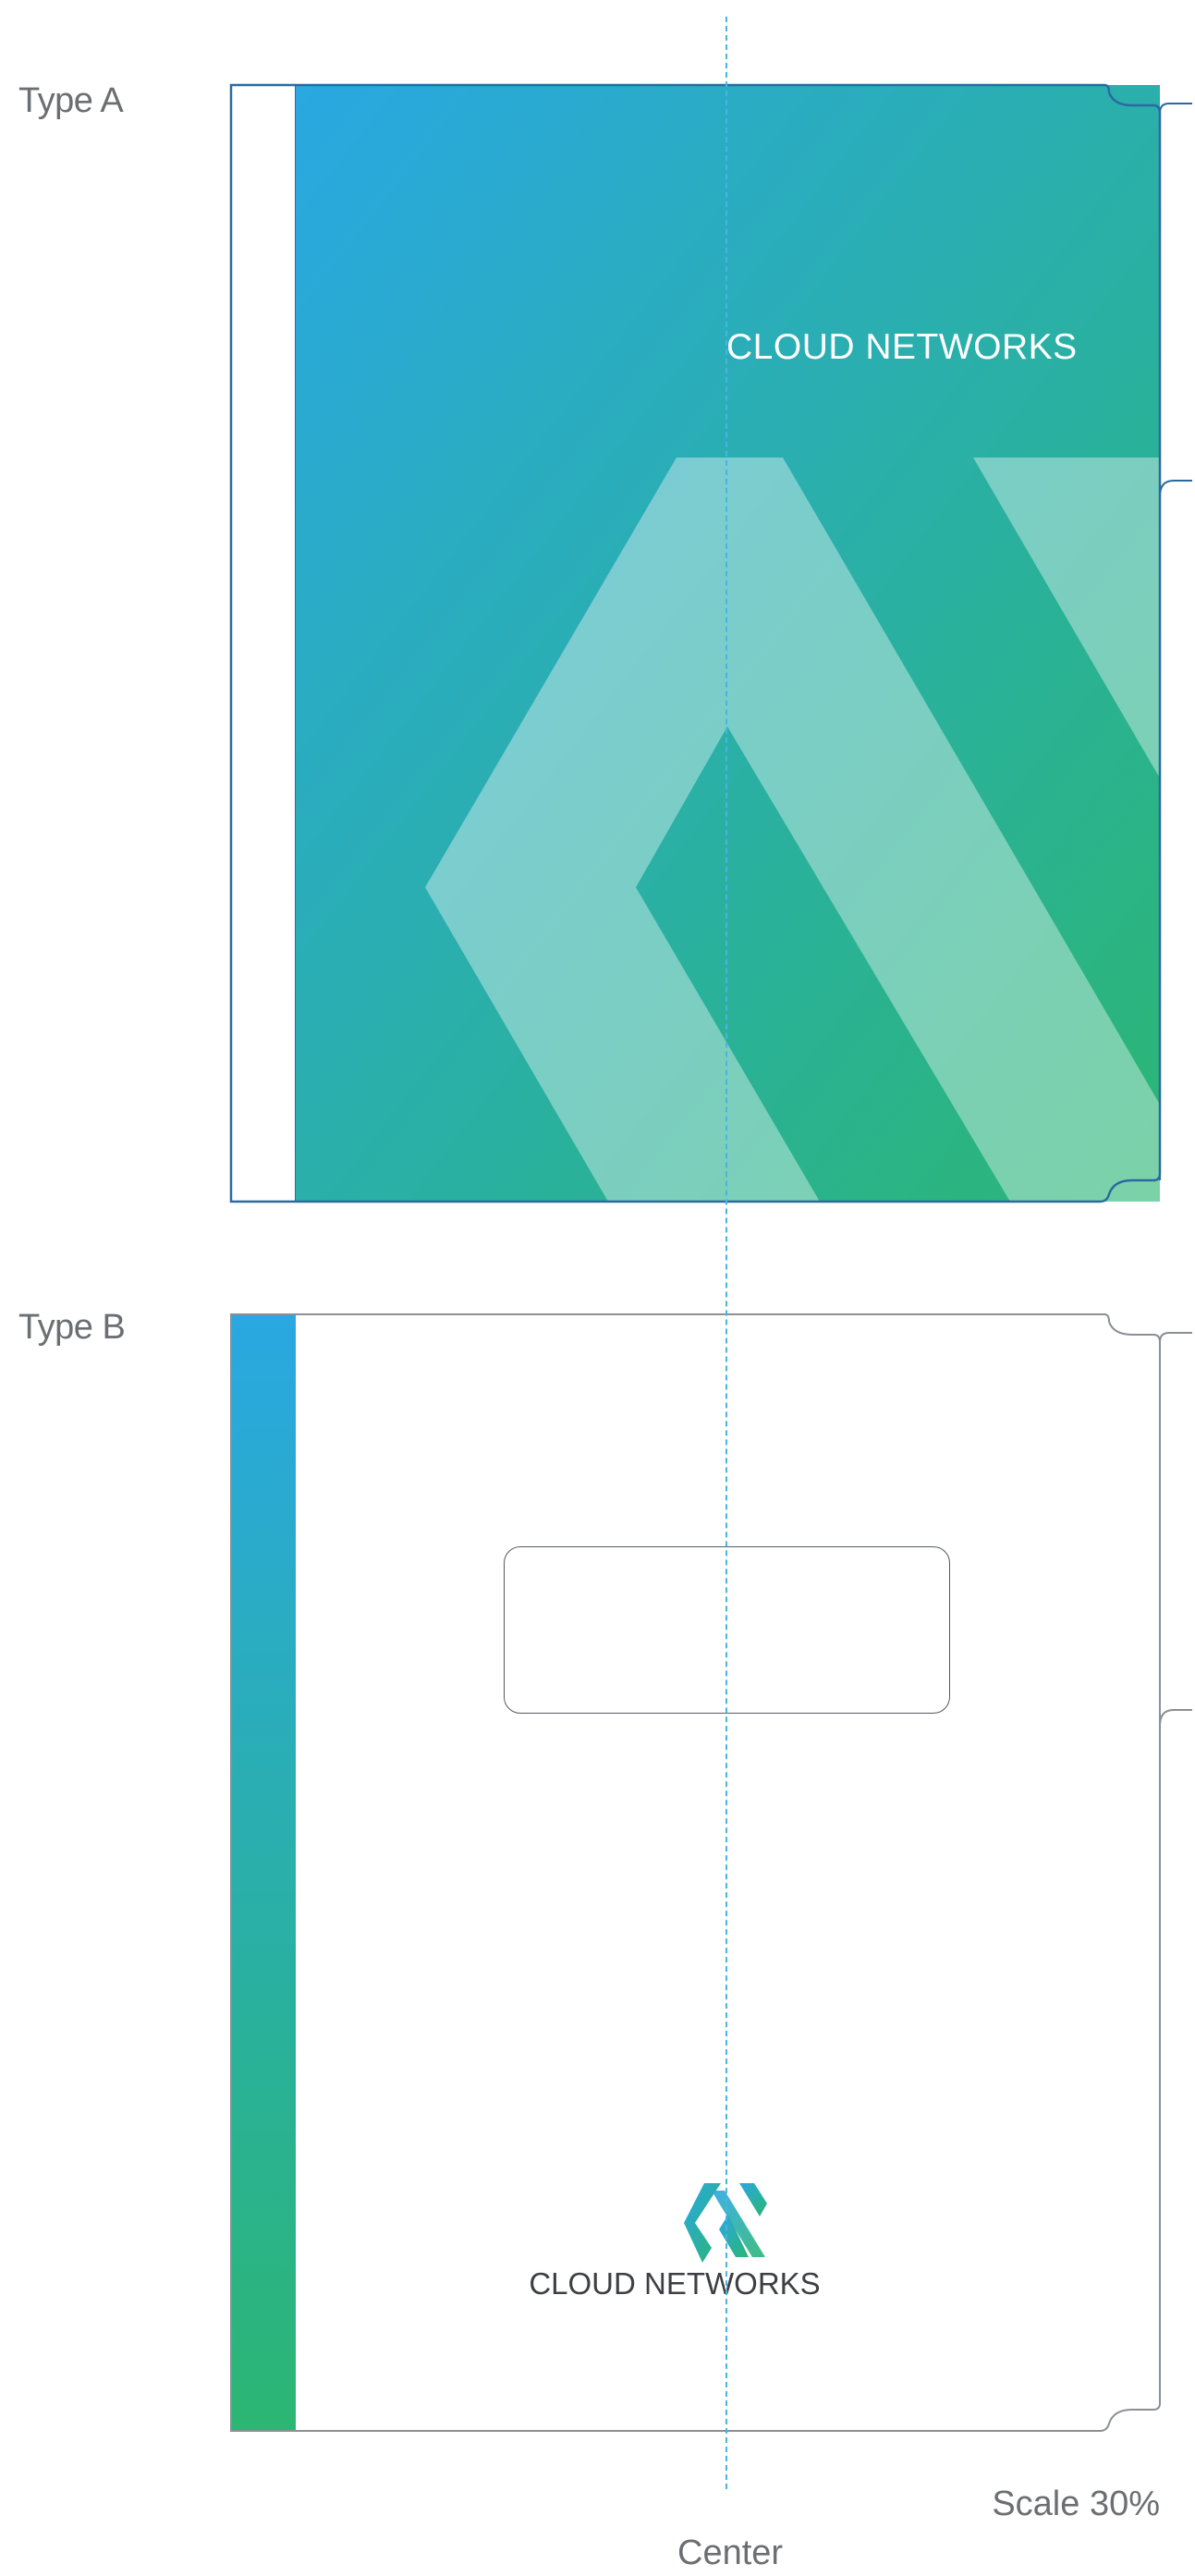 The image size is (1195, 2576). Describe the element at coordinates (1076, 2503) in the screenshot. I see `scale-label: Scale 30%` at that location.